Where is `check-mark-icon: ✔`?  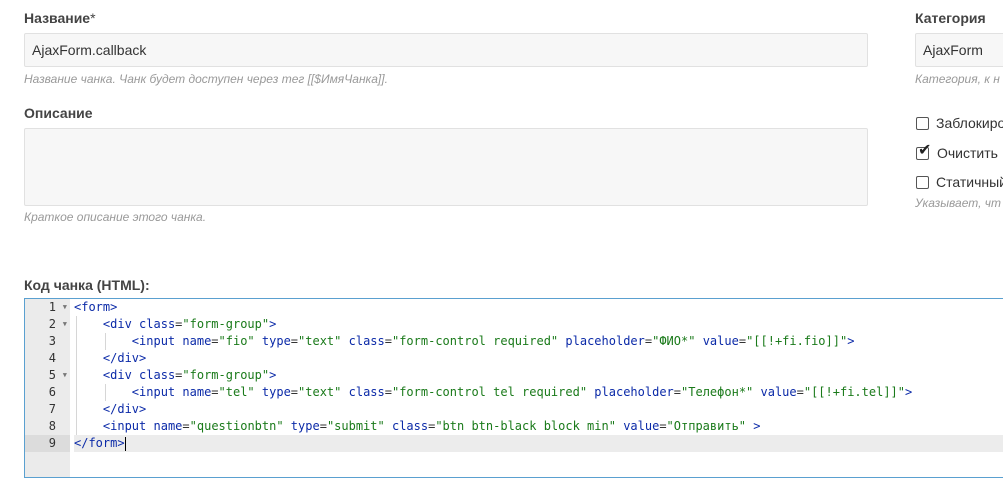
check-mark-icon: ✔ is located at coordinates (925, 150).